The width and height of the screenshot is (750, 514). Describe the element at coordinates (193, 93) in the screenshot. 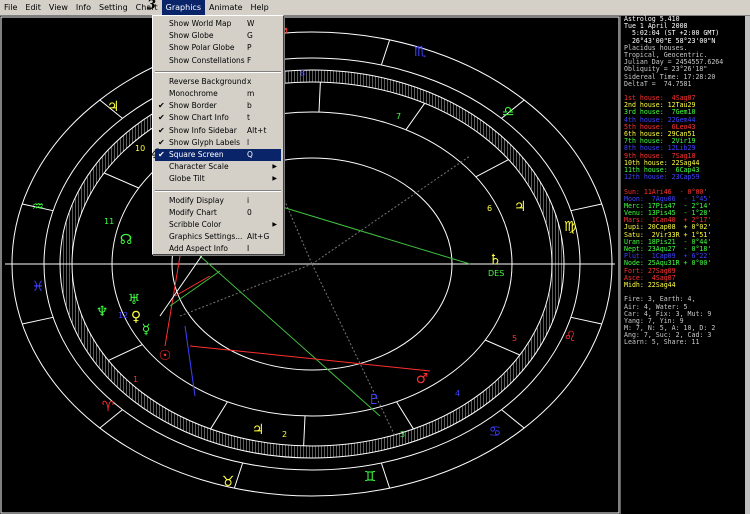

I see `menu-item-label: Monochrome` at that location.